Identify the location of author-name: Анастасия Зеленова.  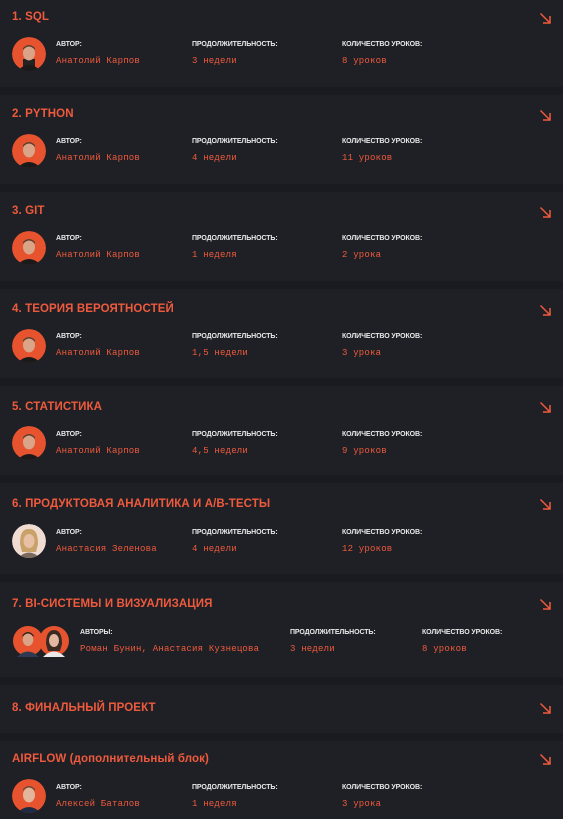
(106, 549).